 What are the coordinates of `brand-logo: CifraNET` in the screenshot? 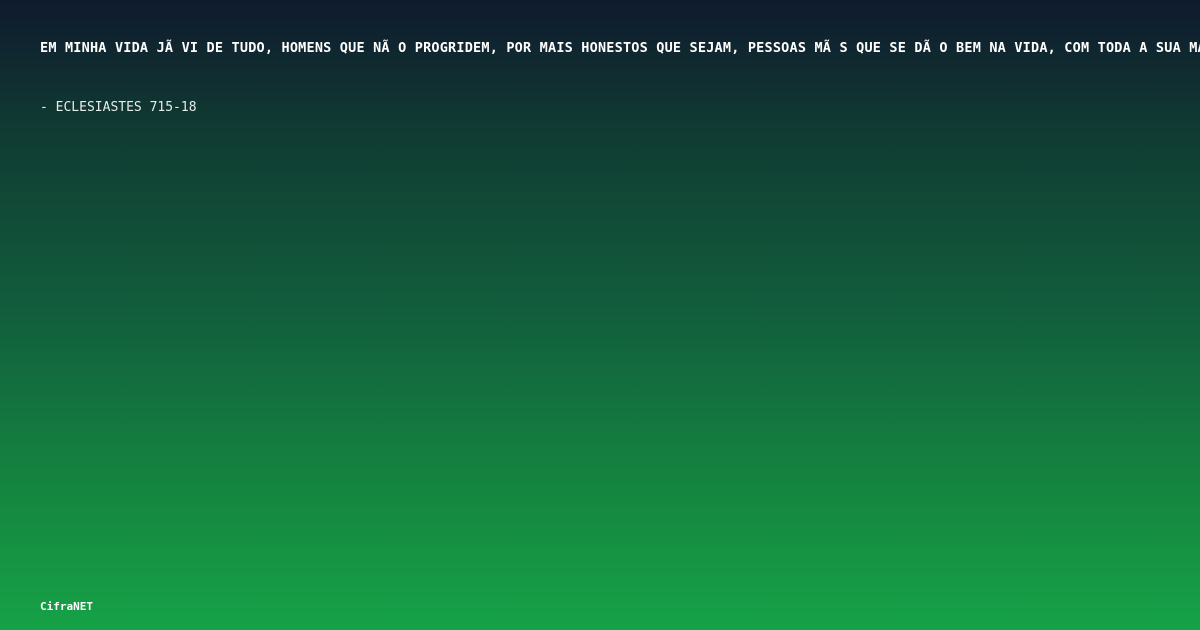 It's located at (66, 606).